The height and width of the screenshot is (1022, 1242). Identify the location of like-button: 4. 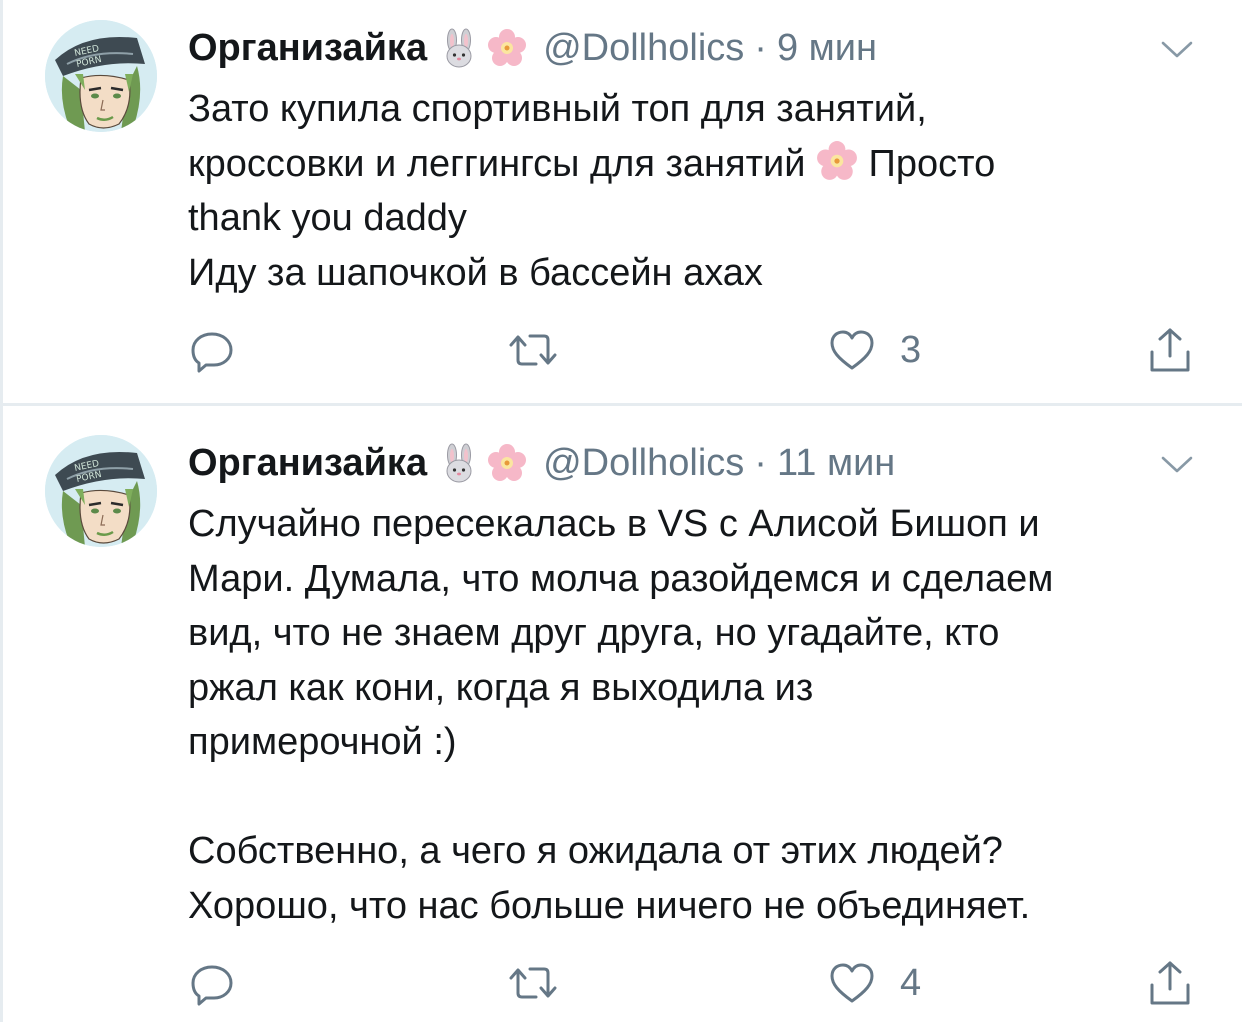
(874, 983).